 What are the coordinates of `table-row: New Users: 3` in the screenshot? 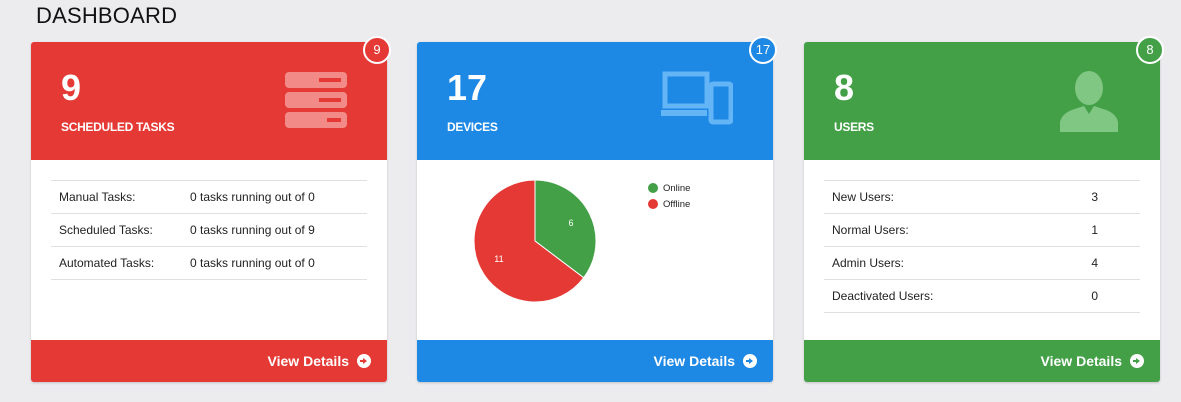 It's located at (982, 197).